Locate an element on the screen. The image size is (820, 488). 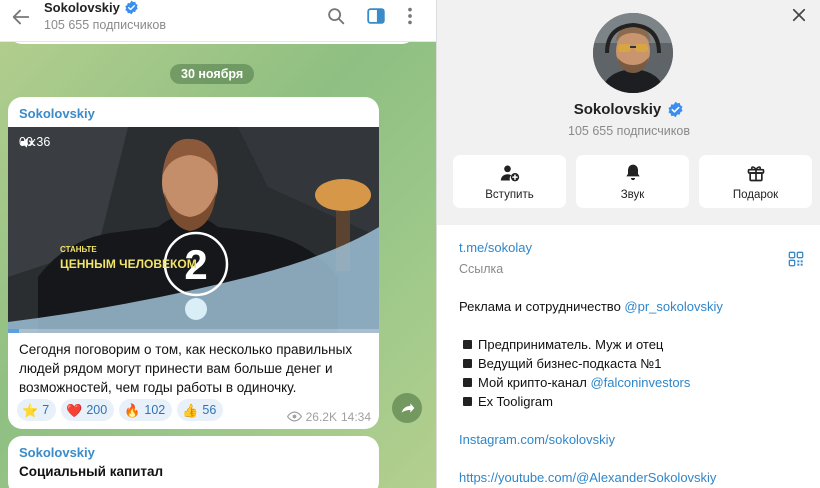
bullet-item: Ведущий бизнес-подкаста №1 is located at coordinates (629, 363).